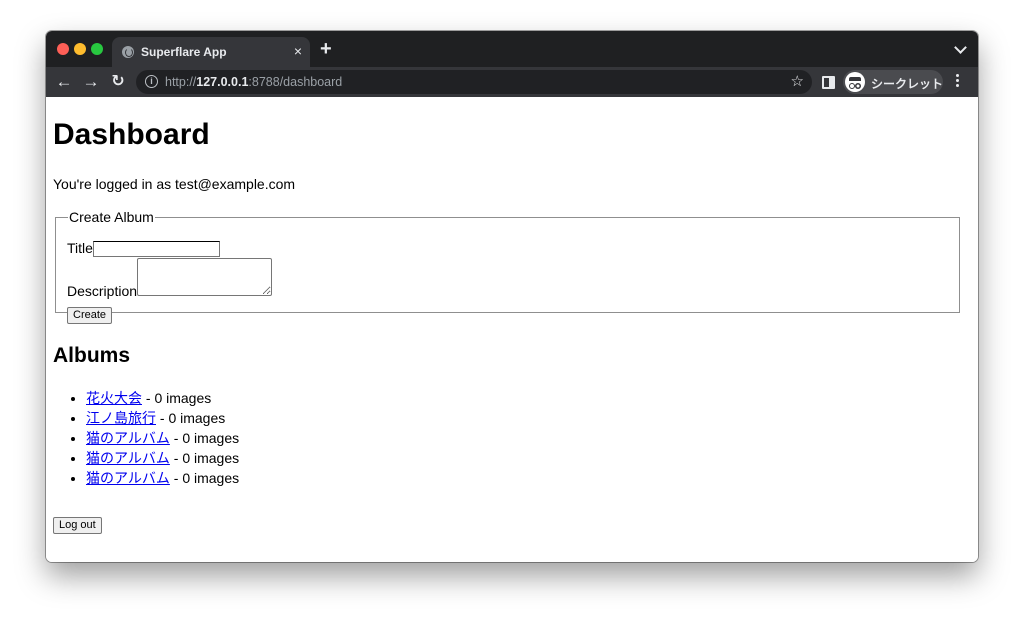 The width and height of the screenshot is (1024, 623). I want to click on tab-close-icon: ×, so click(298, 51).